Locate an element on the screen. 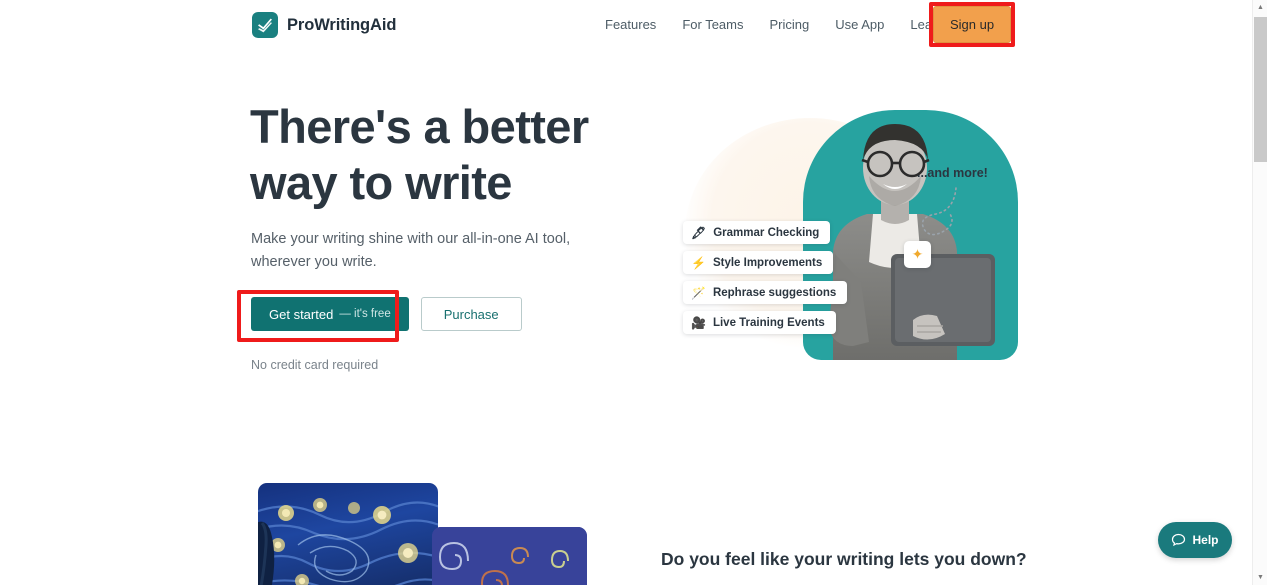 Image resolution: width=1267 pixels, height=585 pixels. lightning-icon: ⚡ is located at coordinates (698, 262).